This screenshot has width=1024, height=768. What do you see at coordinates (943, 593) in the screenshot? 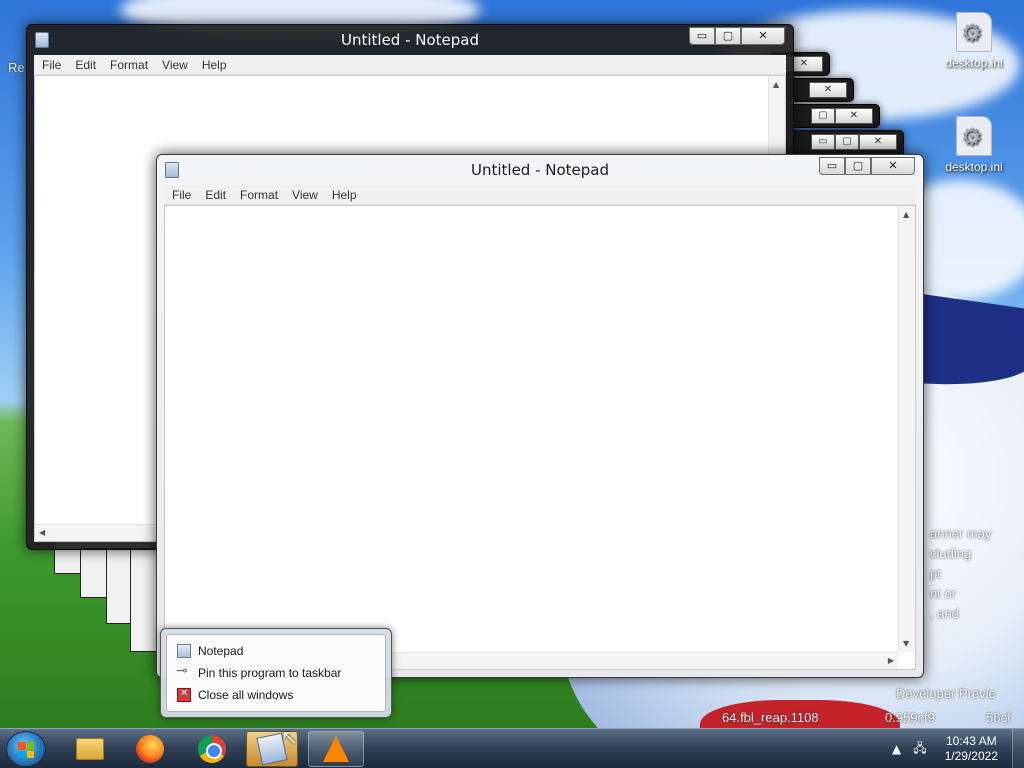
I see `watermark-line: nt or` at bounding box center [943, 593].